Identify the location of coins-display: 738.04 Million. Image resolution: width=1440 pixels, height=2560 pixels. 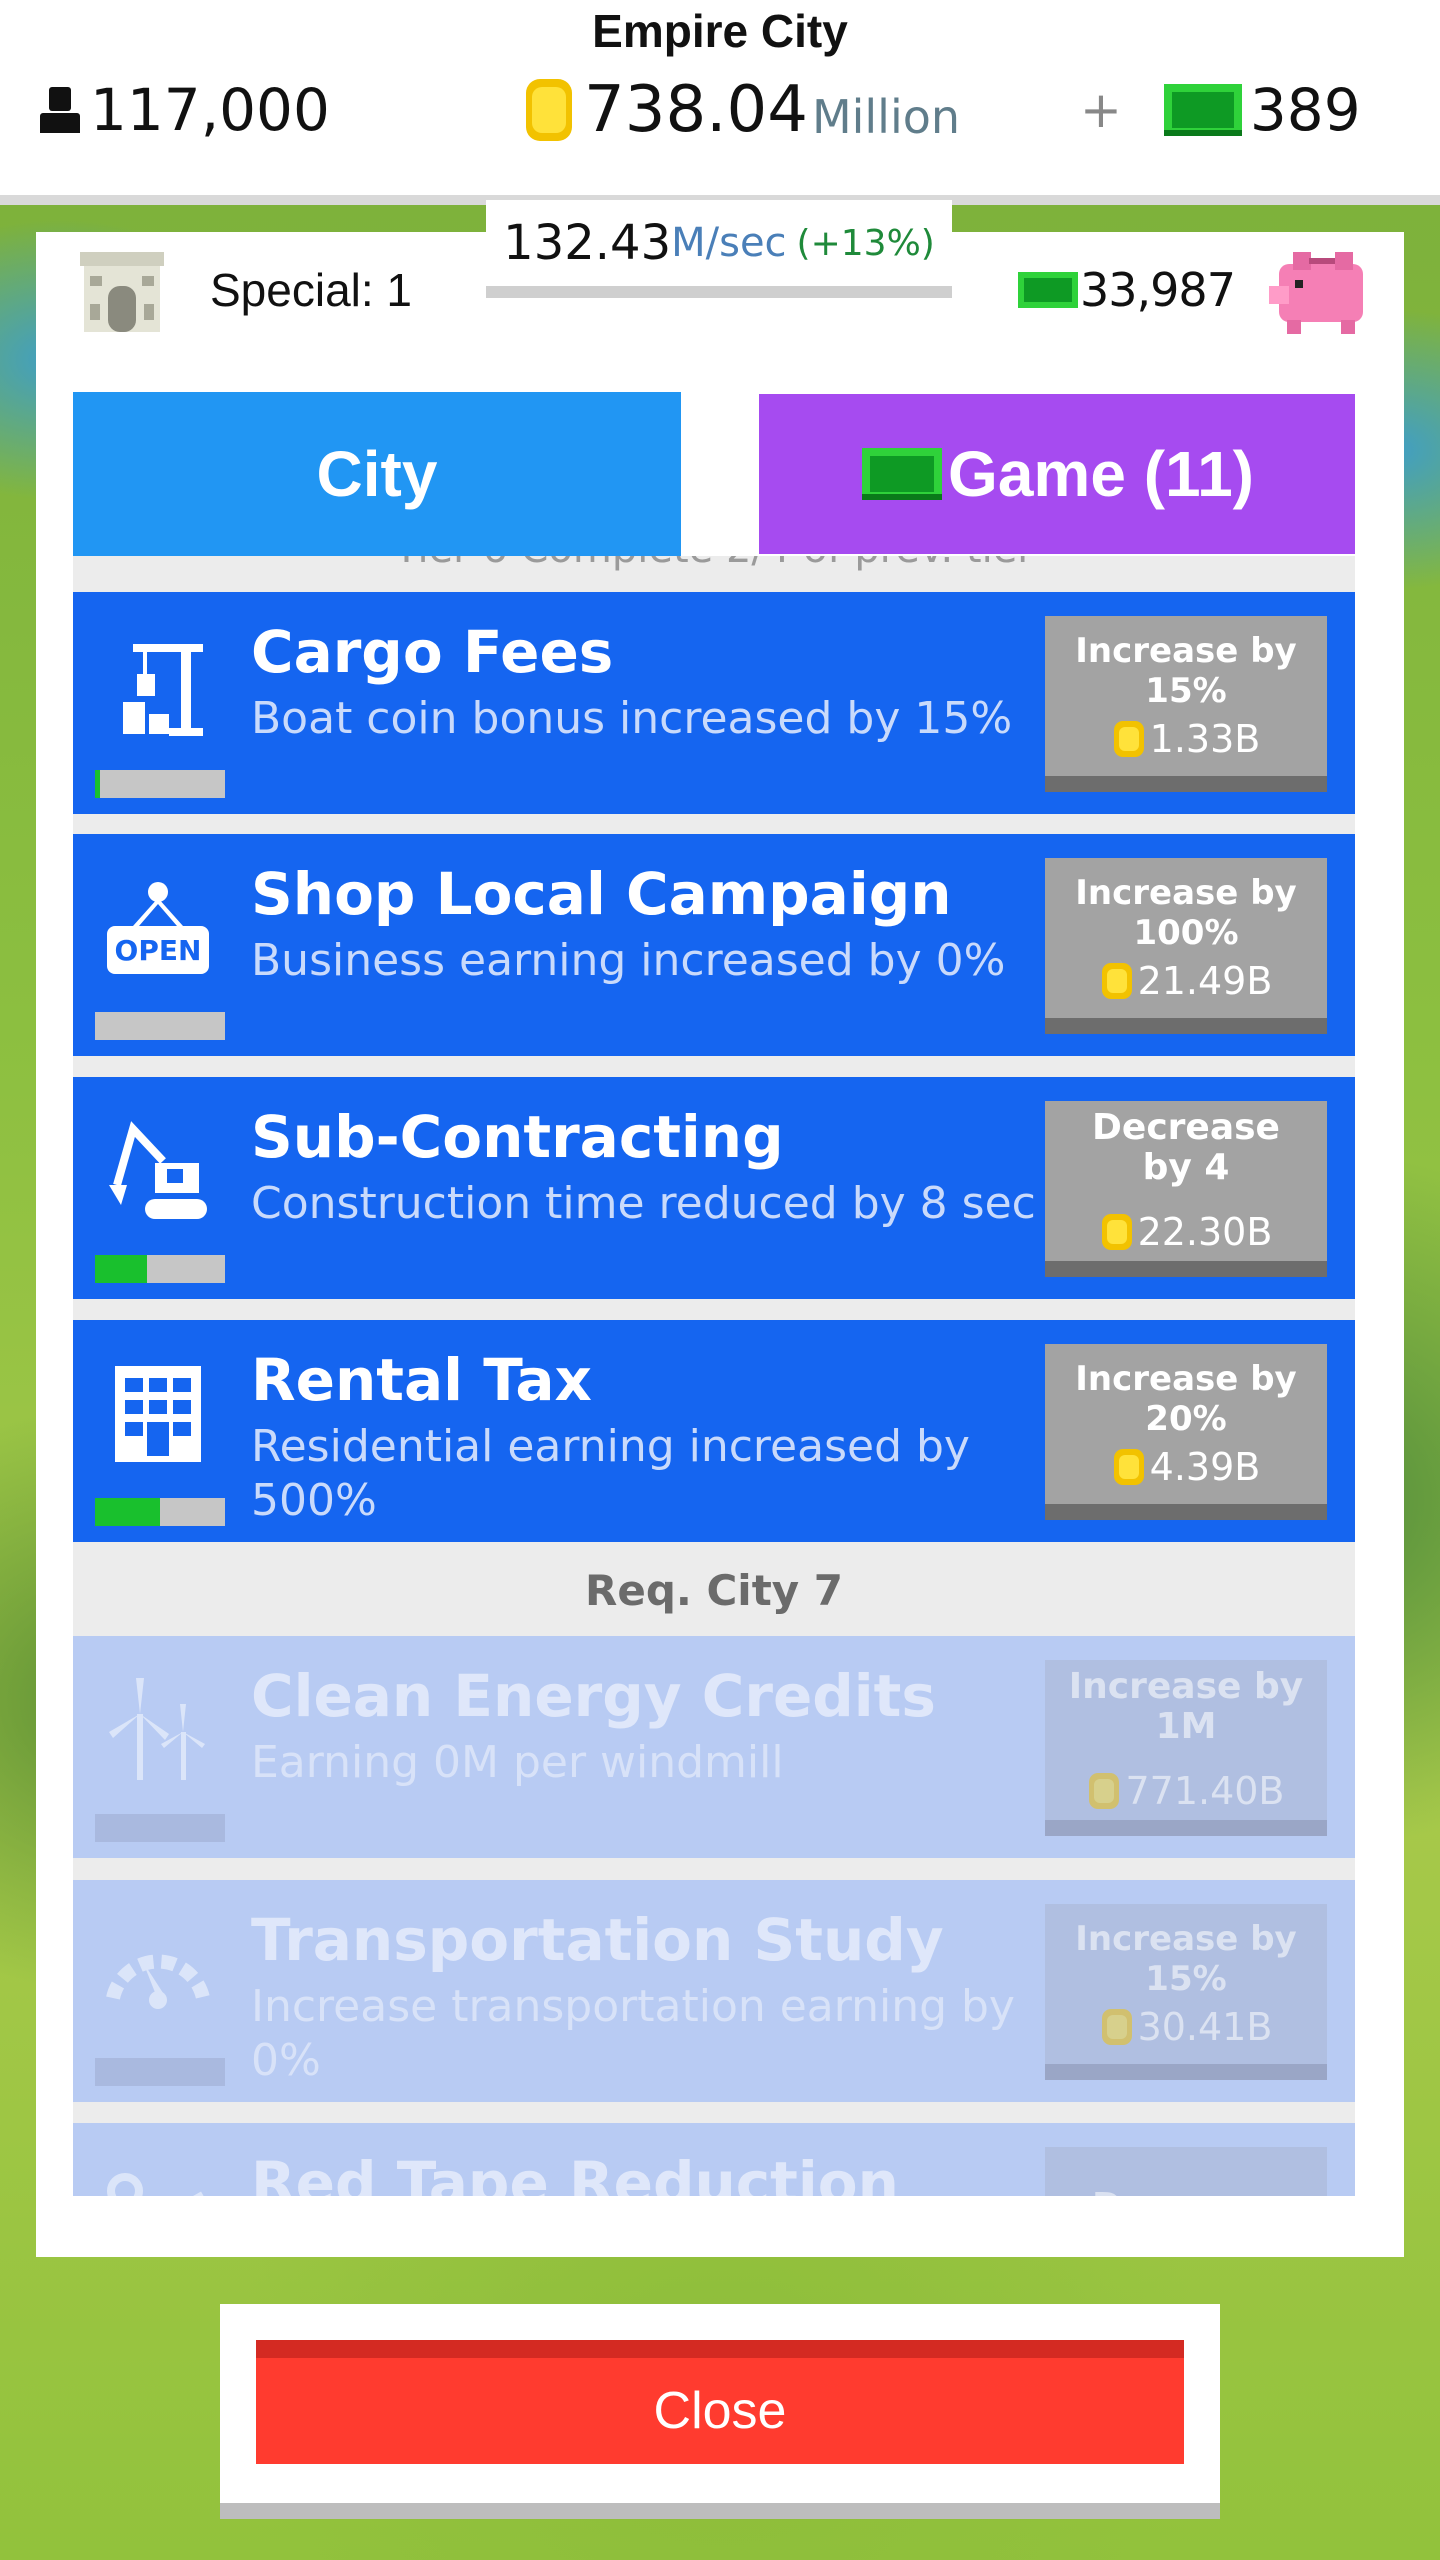
(740, 110).